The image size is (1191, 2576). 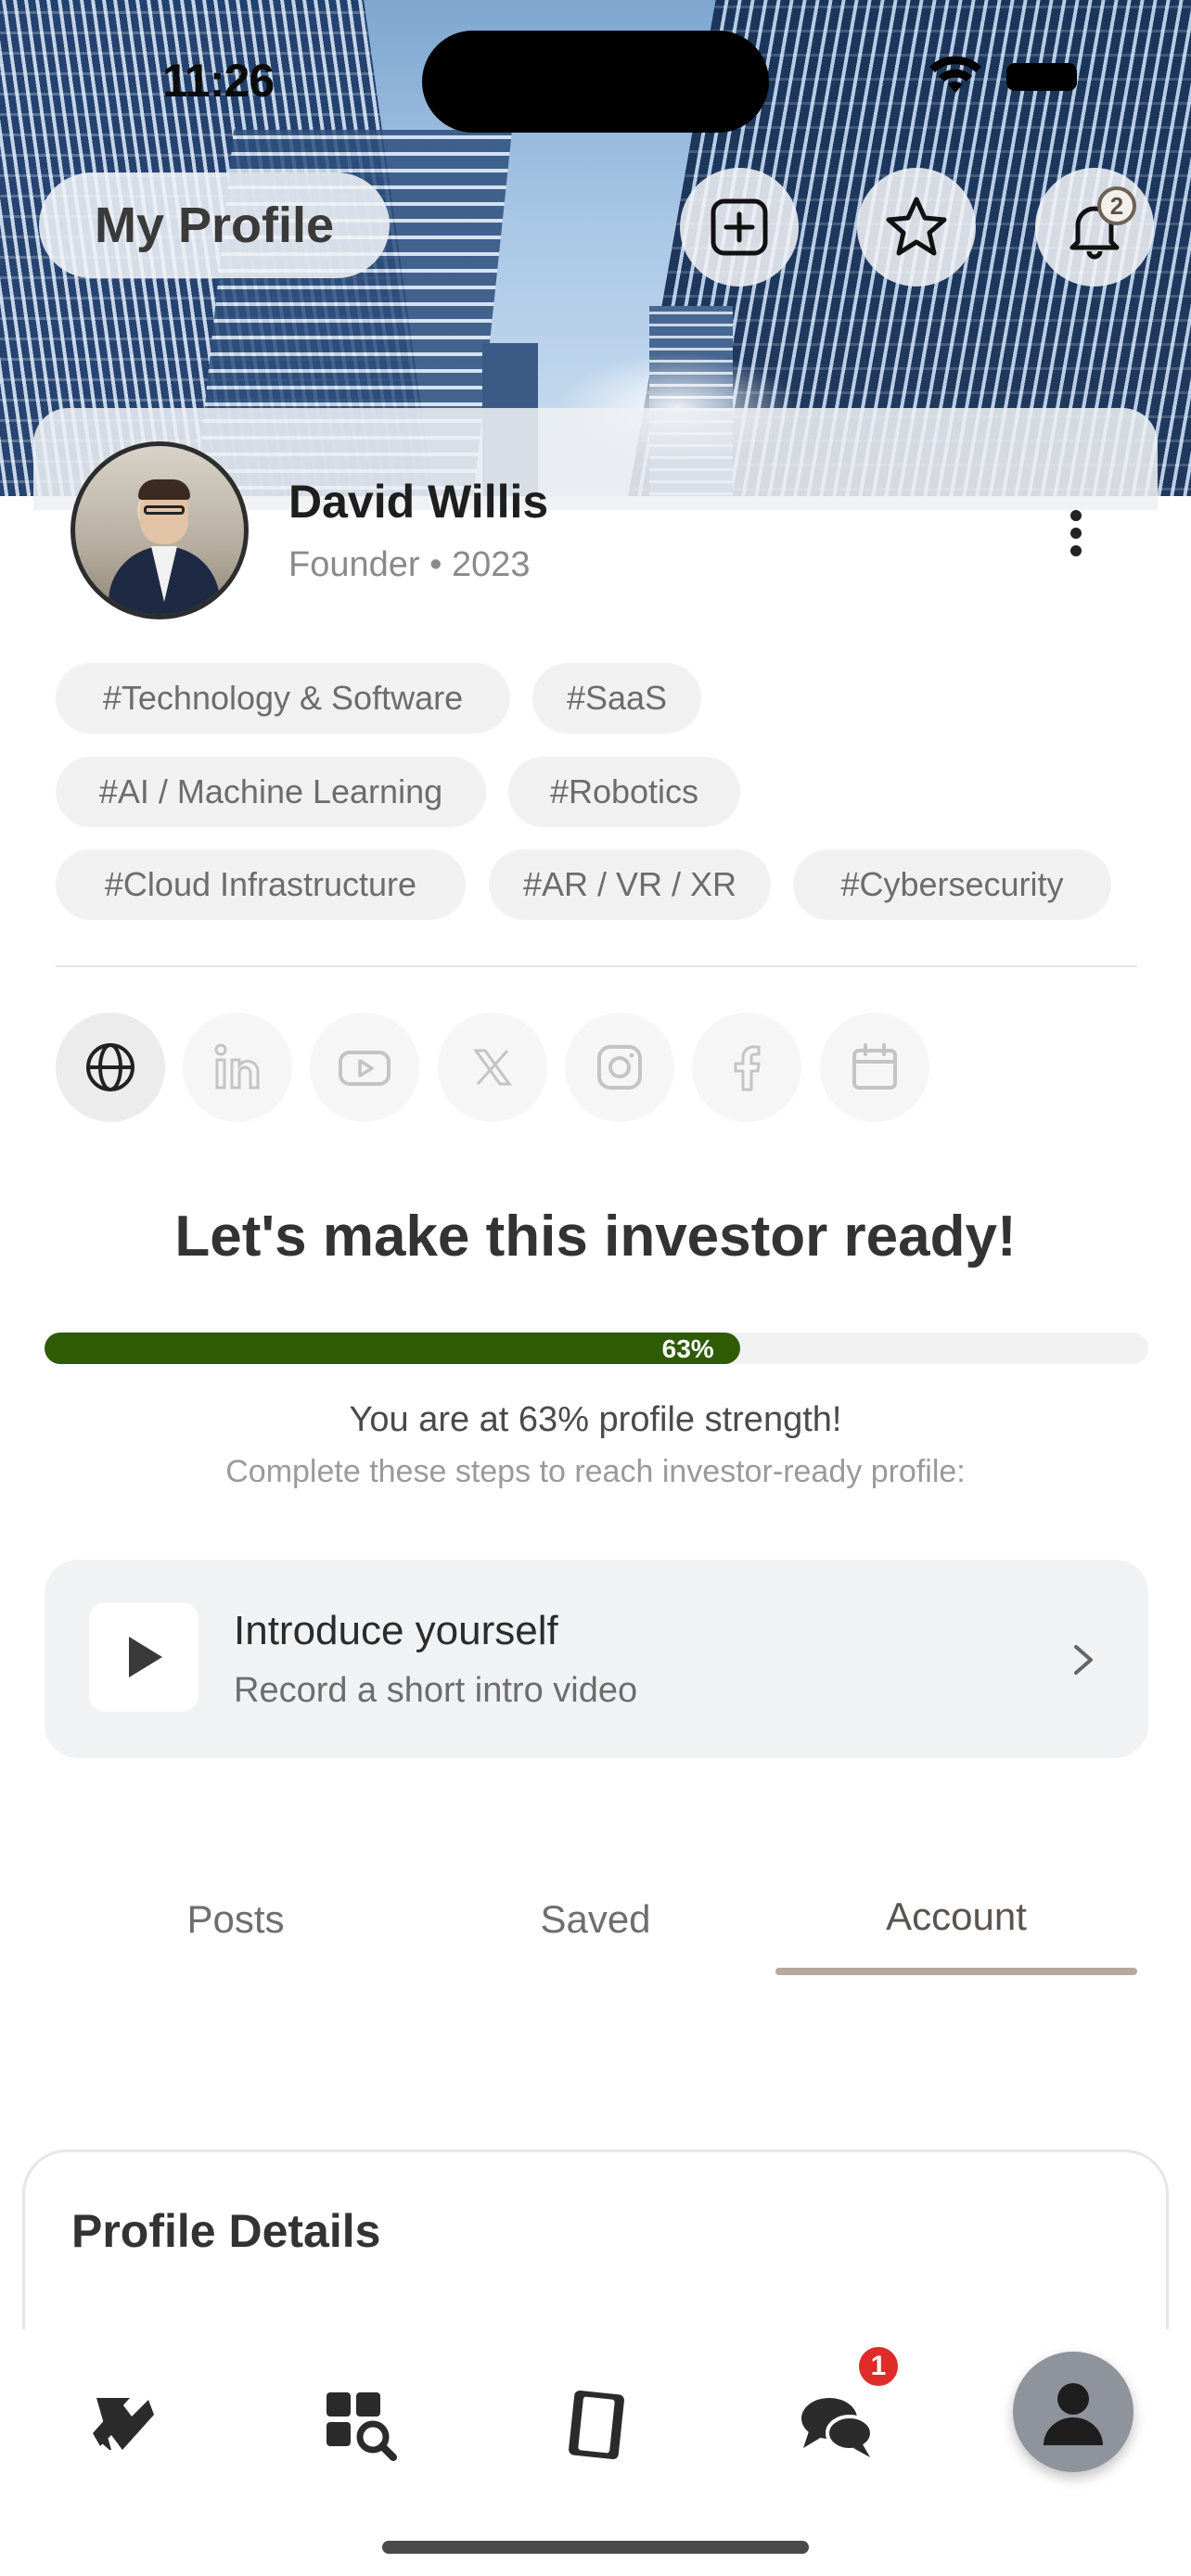 I want to click on linkedin-link-button, so click(x=237, y=1067).